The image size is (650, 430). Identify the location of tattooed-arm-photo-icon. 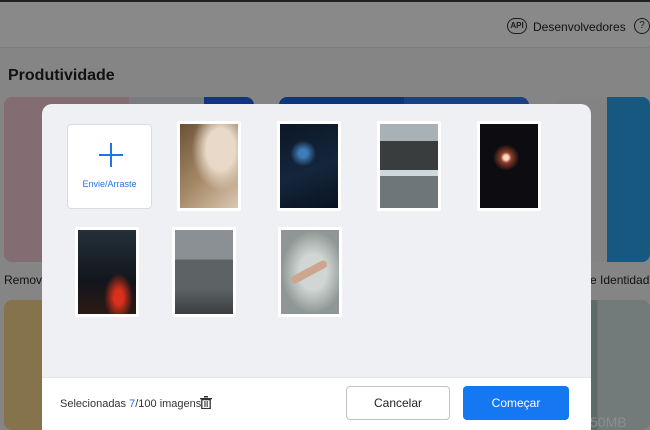
(310, 272).